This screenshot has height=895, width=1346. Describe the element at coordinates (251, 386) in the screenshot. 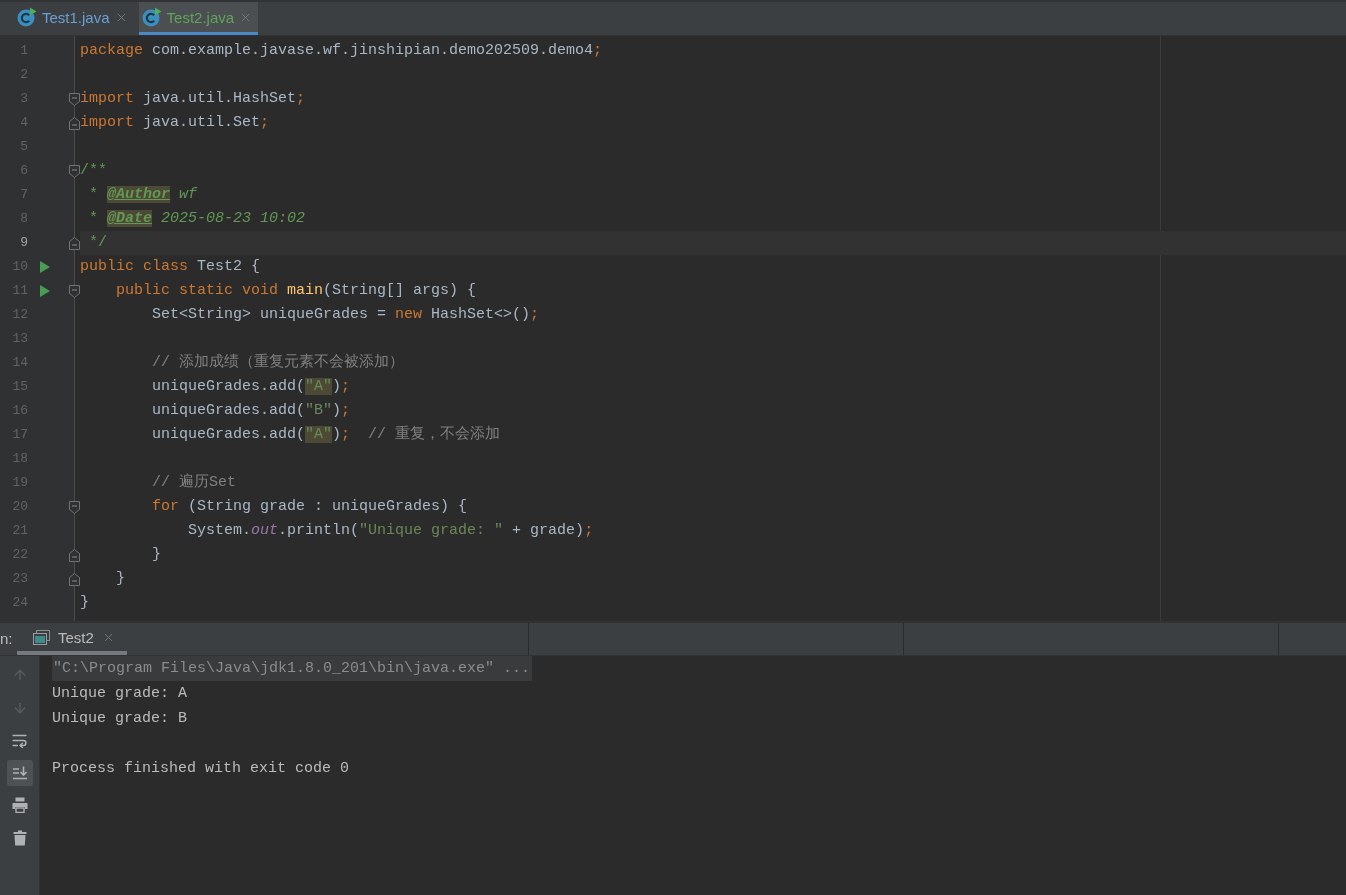

I see `code-line: uniqueGrades.add("A");` at that location.